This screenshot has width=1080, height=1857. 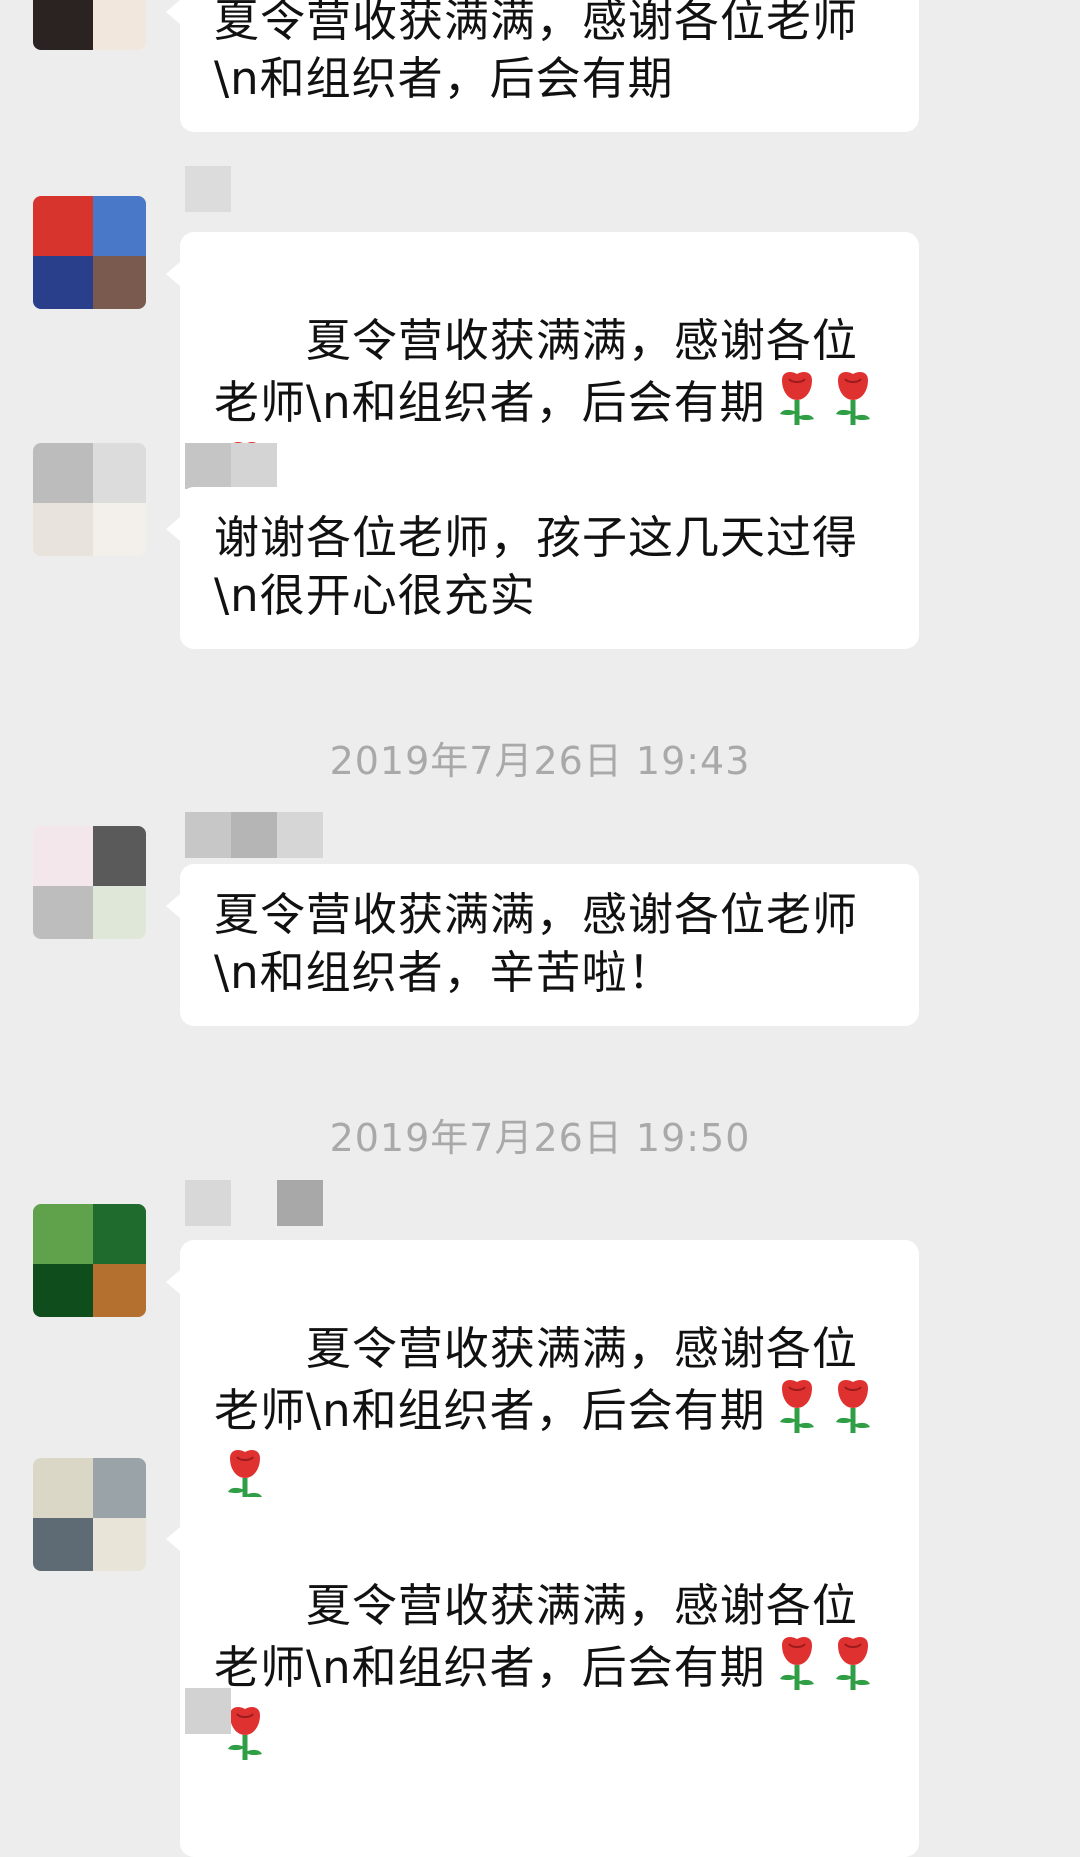 I want to click on timestamp: 2019年7月26日 19:50, so click(x=540, y=1138).